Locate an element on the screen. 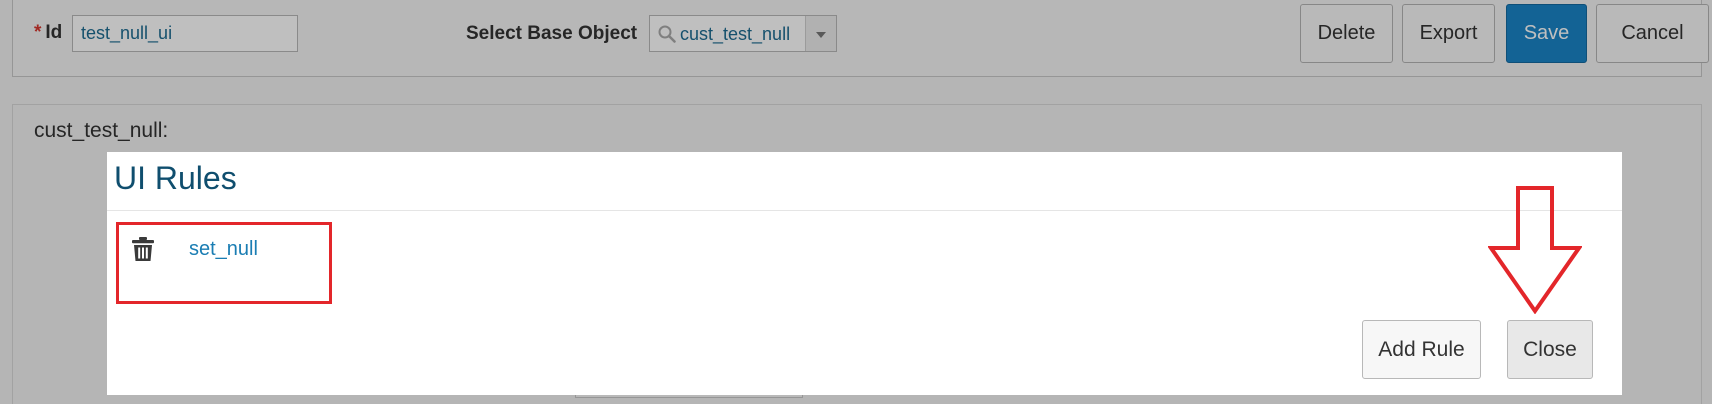 Image resolution: width=1712 pixels, height=404 pixels. annotation-arrow-icon is located at coordinates (1535, 250).